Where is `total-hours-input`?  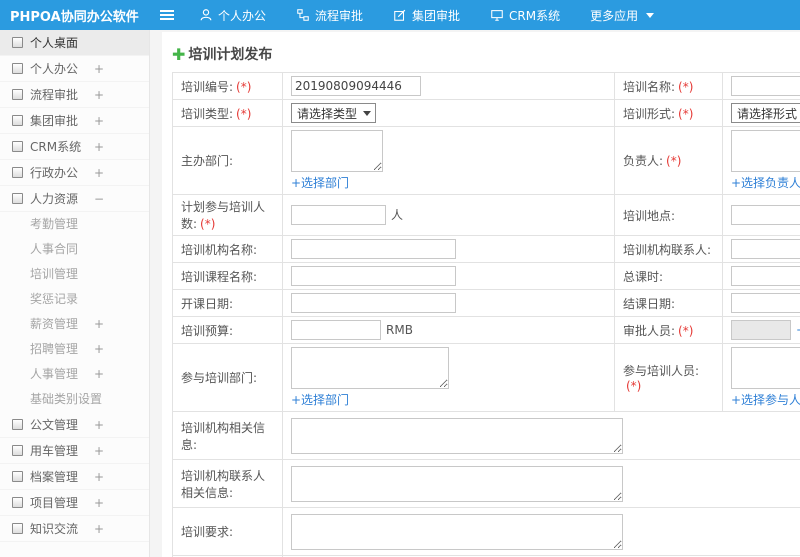
total-hours-input is located at coordinates (765, 276).